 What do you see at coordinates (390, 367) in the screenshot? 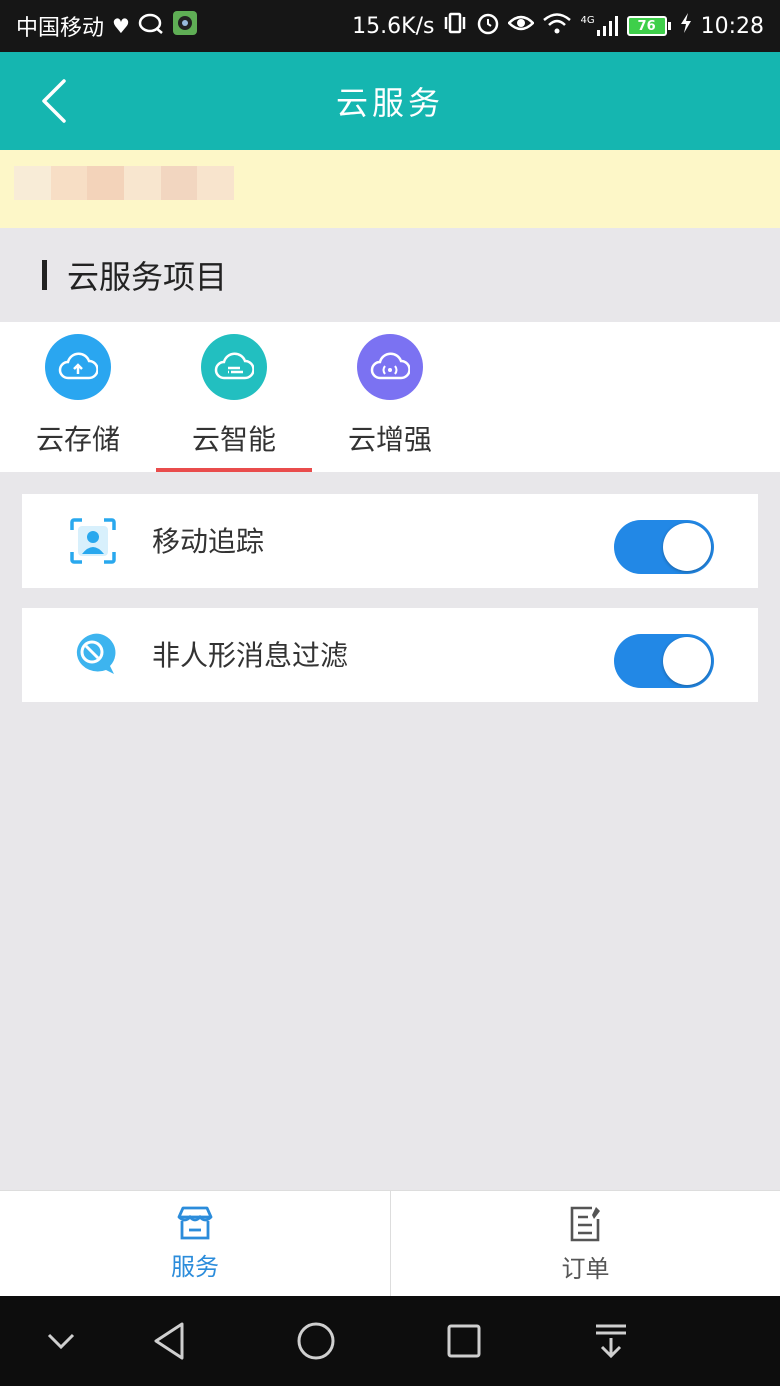
I see `cloud-signal-icon` at bounding box center [390, 367].